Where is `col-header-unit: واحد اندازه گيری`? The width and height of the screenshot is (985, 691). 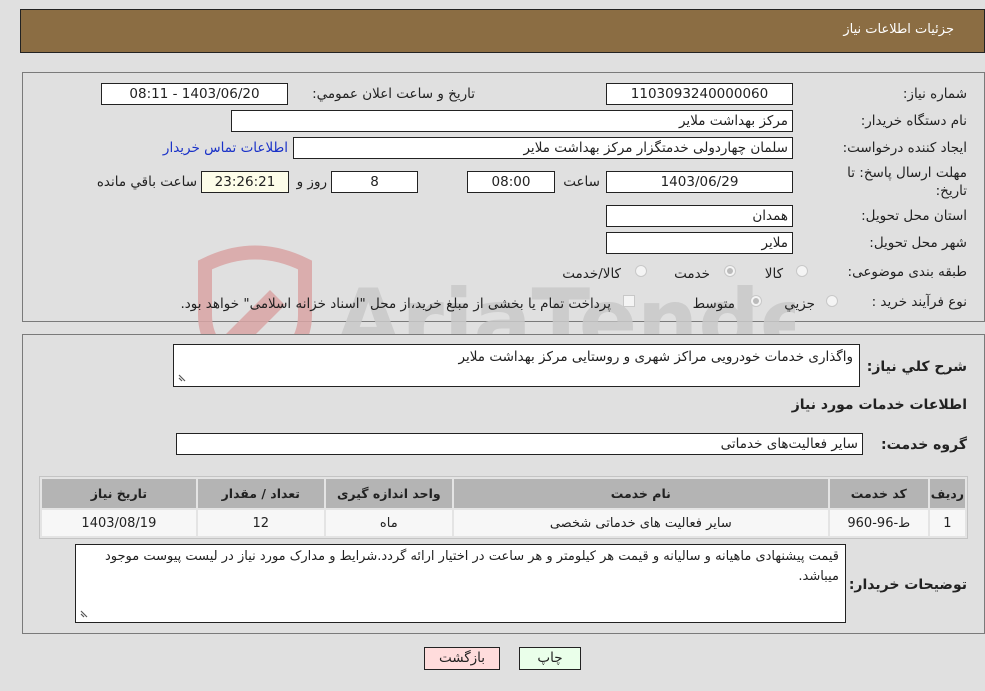
col-header-unit: واحد اندازه گيری is located at coordinates (388, 493).